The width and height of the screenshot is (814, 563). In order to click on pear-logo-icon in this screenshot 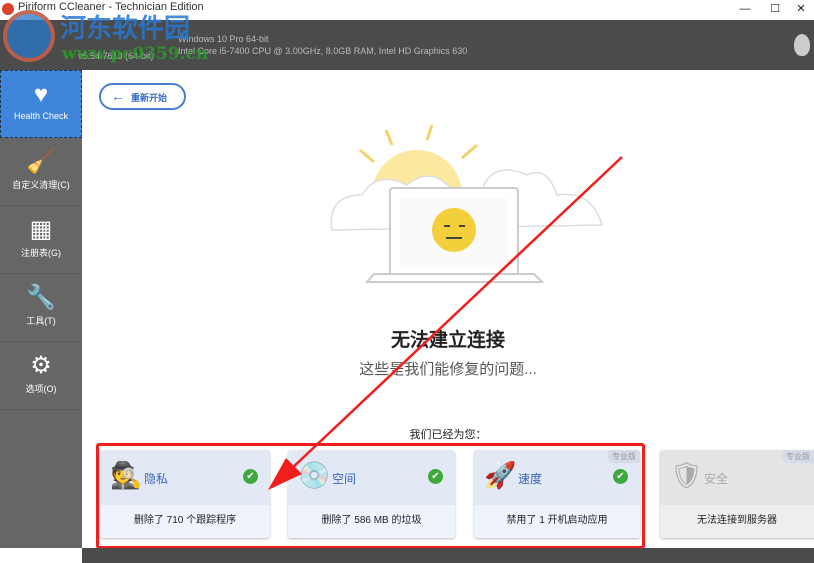, I will do `click(802, 45)`.